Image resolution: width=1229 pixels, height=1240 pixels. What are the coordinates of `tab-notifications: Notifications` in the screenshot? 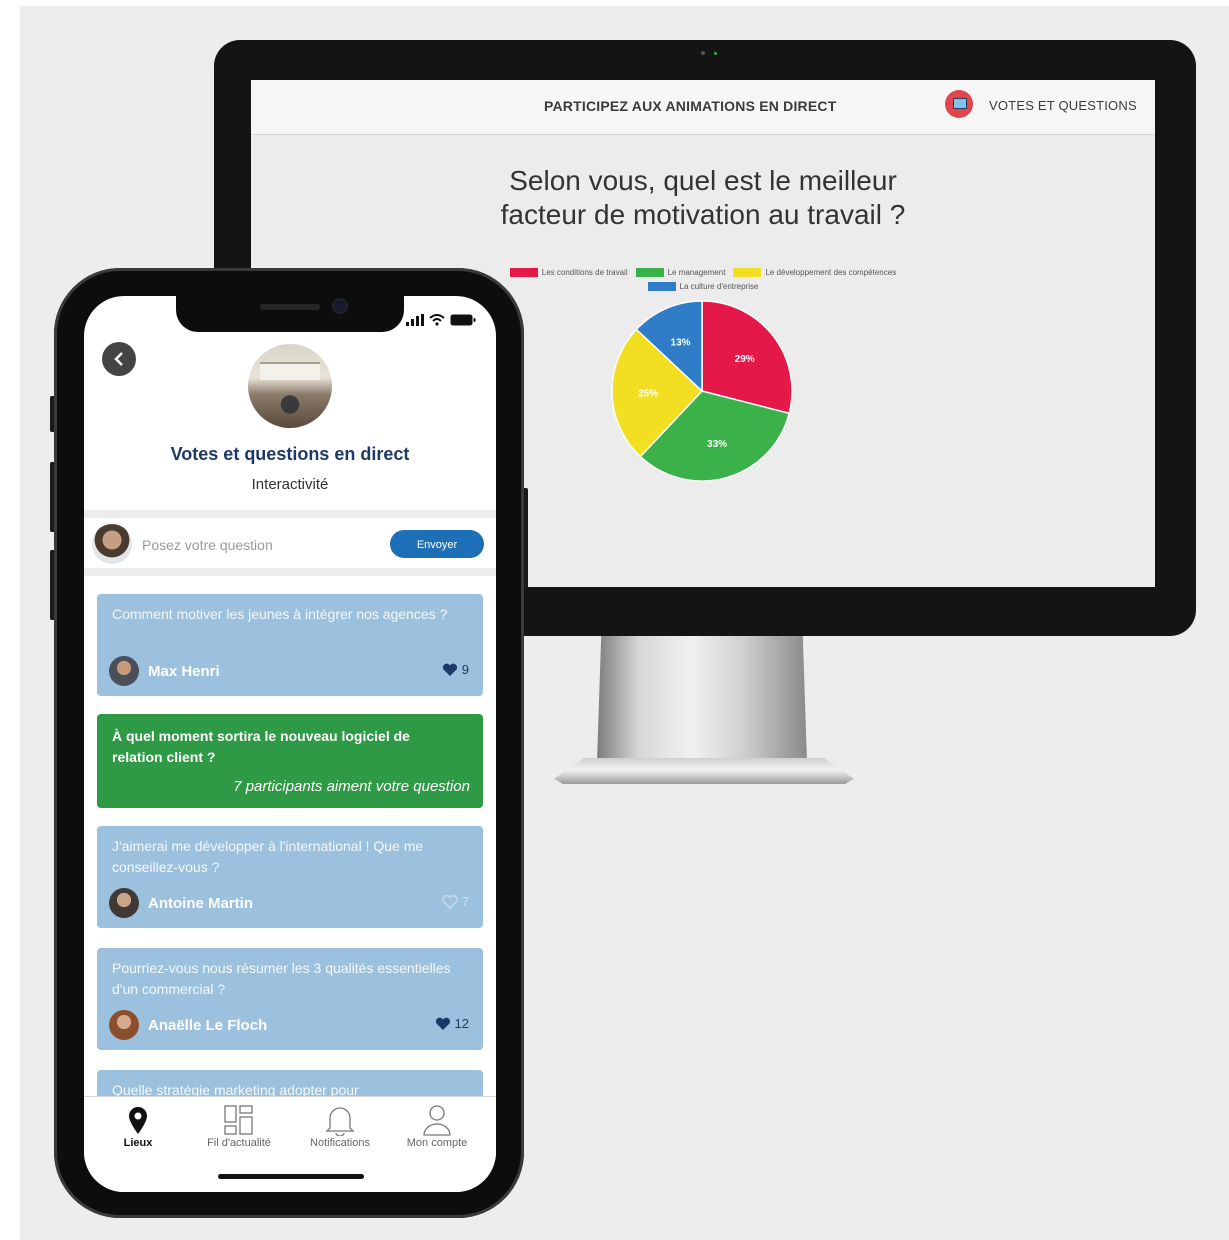 It's located at (340, 1126).